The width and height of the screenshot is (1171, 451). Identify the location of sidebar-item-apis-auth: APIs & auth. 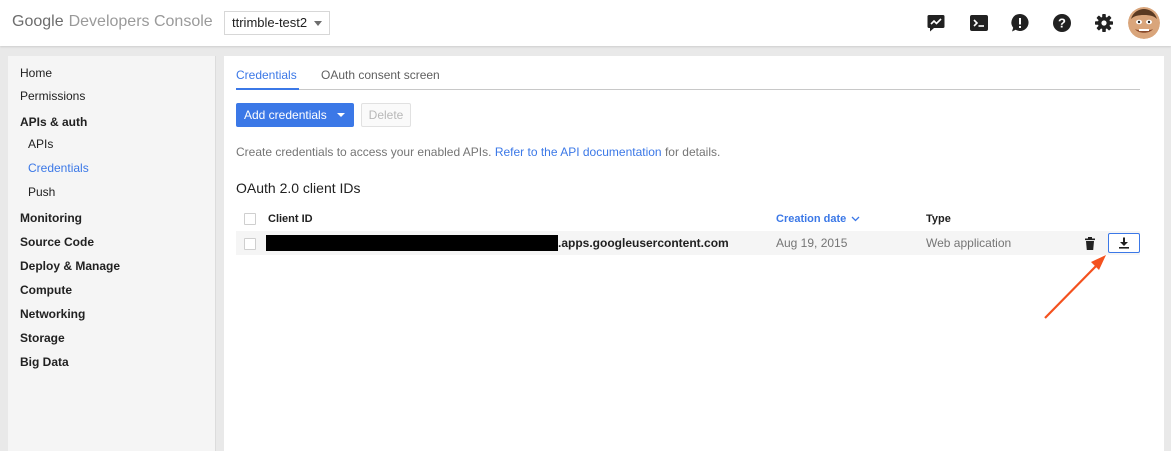
(53, 122).